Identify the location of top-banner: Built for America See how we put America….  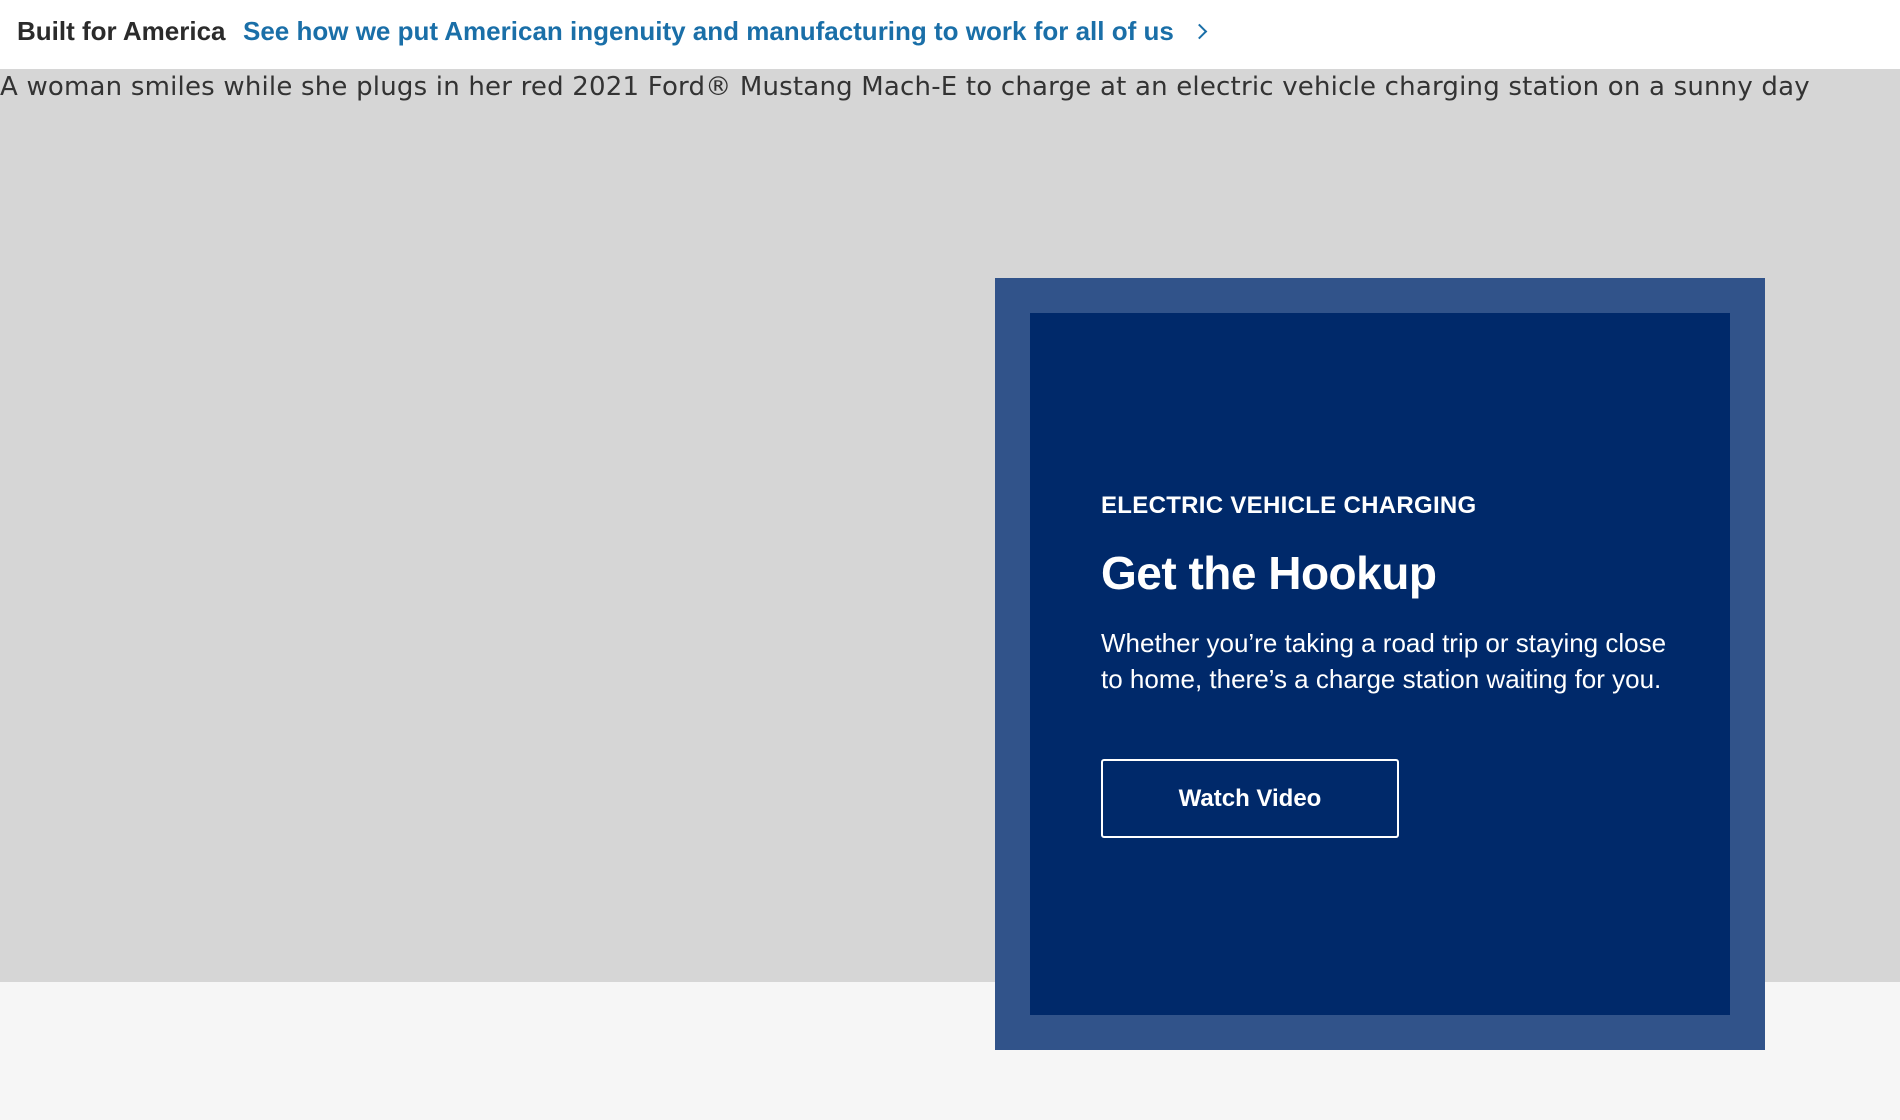
(950, 34).